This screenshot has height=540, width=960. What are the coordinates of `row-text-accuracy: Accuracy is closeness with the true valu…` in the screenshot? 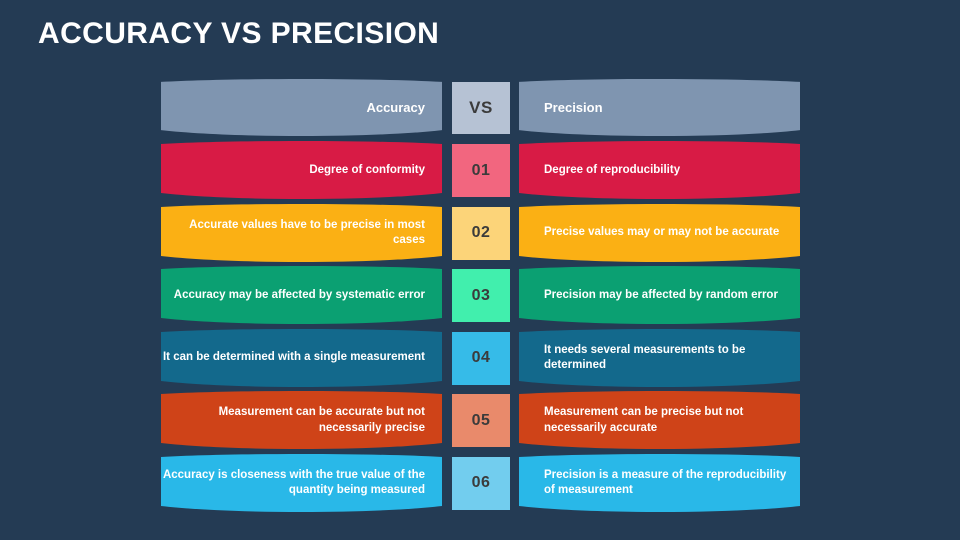 It's located at (293, 482).